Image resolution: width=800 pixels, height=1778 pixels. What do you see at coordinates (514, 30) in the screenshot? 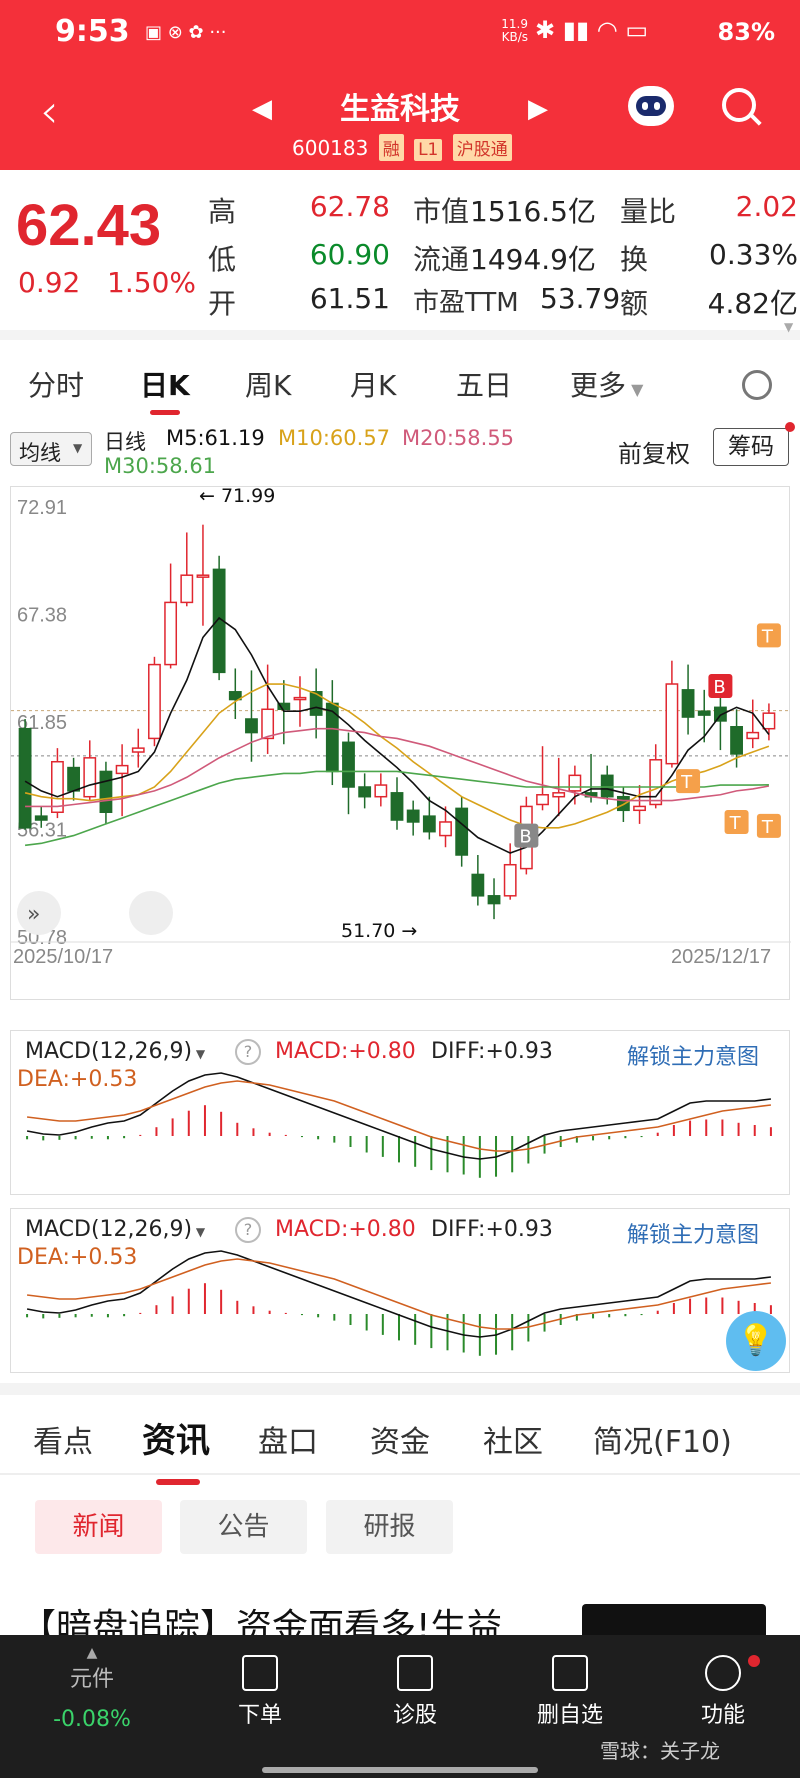
I see `net-speed: 11.9 KB/s` at bounding box center [514, 30].